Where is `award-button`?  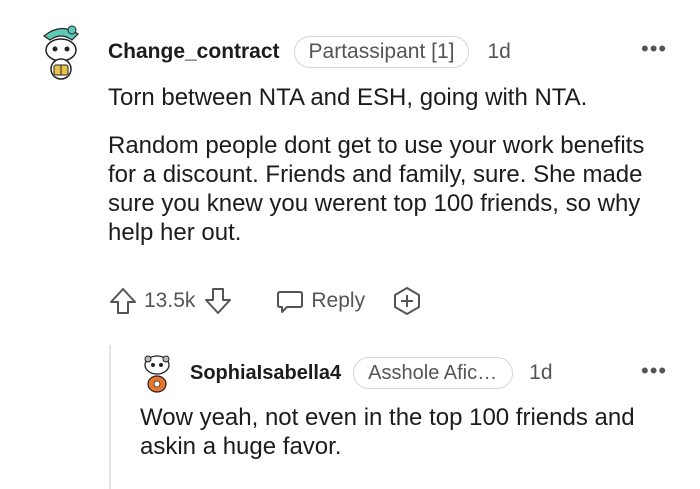
award-button is located at coordinates (407, 301).